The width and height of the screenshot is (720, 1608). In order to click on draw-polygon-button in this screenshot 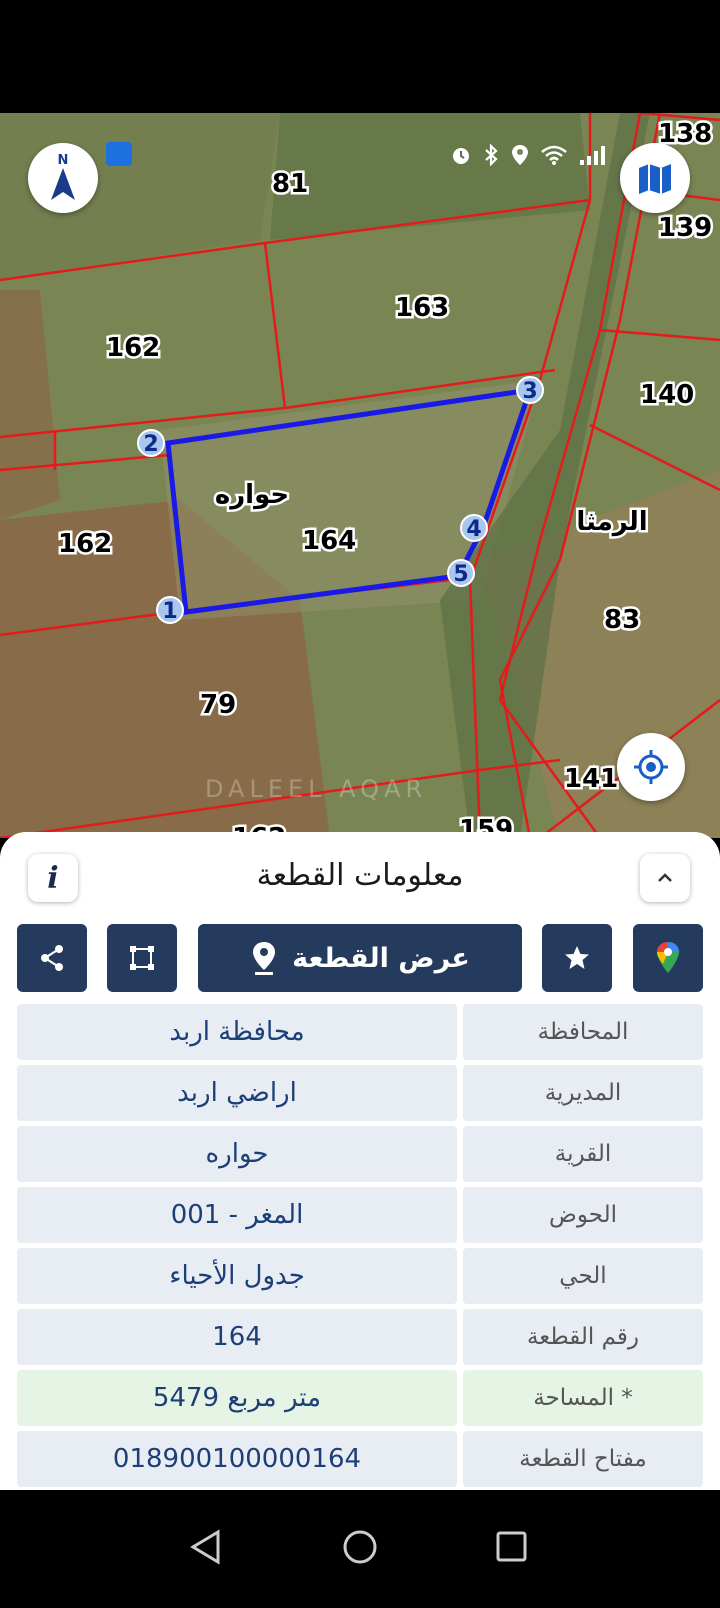, I will do `click(142, 958)`.